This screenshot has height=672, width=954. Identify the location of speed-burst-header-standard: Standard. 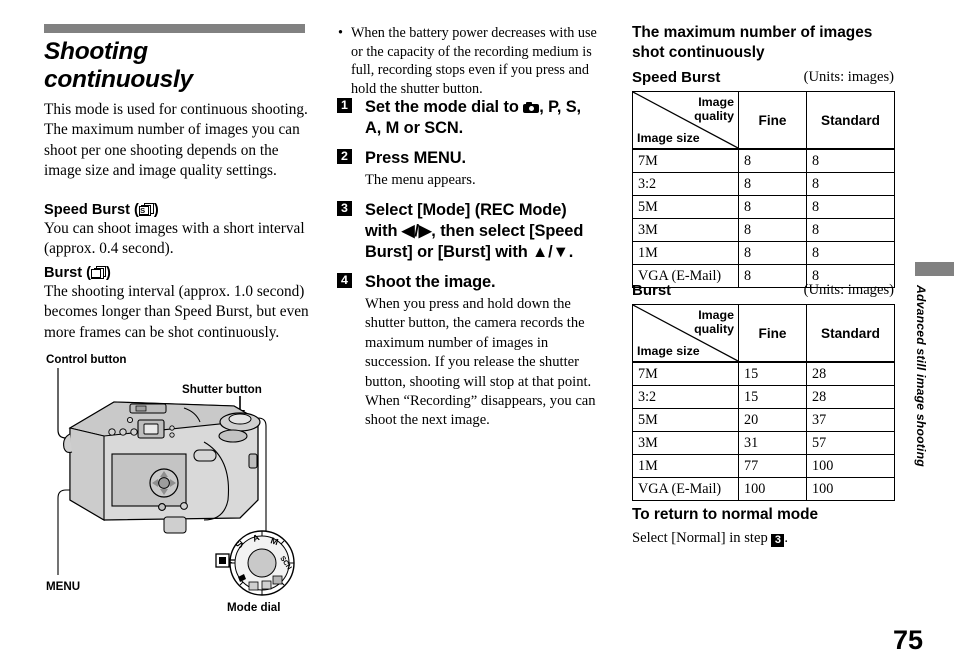
(850, 120).